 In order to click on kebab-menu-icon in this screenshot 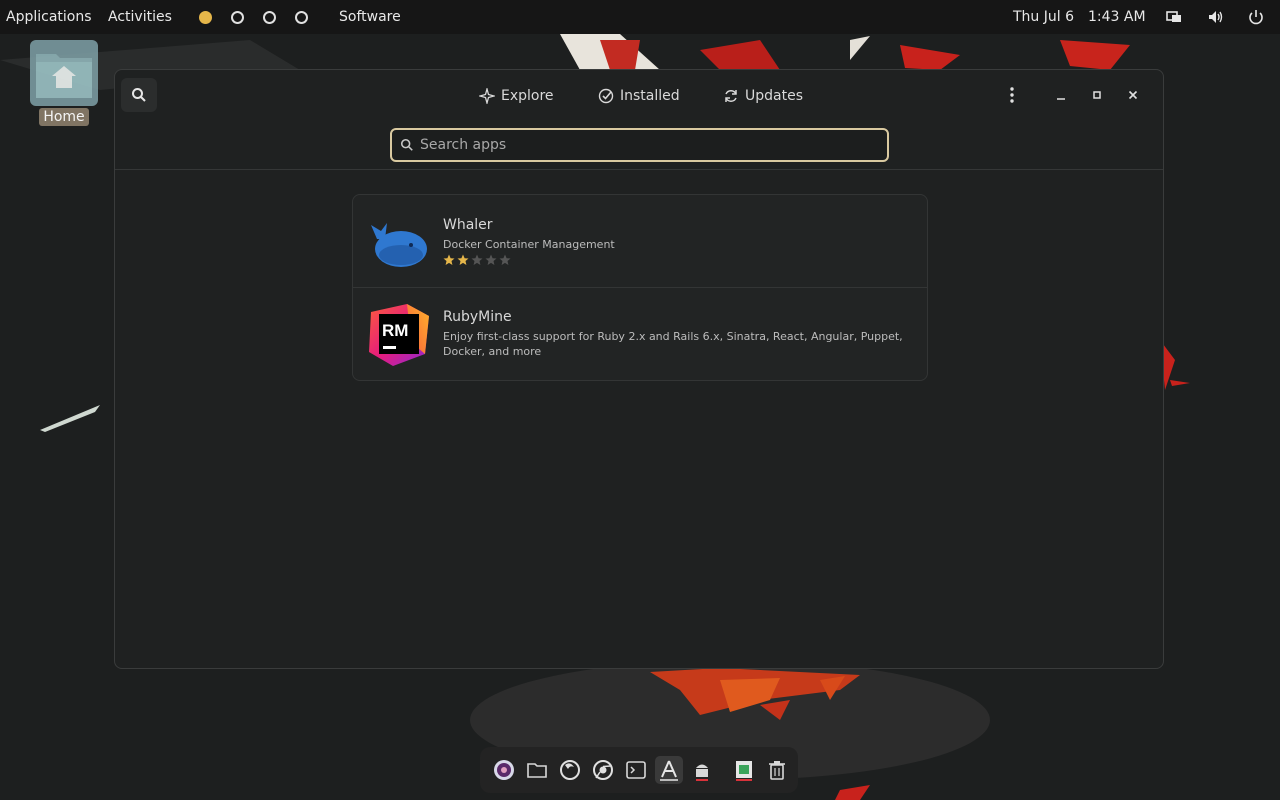, I will do `click(1012, 95)`.